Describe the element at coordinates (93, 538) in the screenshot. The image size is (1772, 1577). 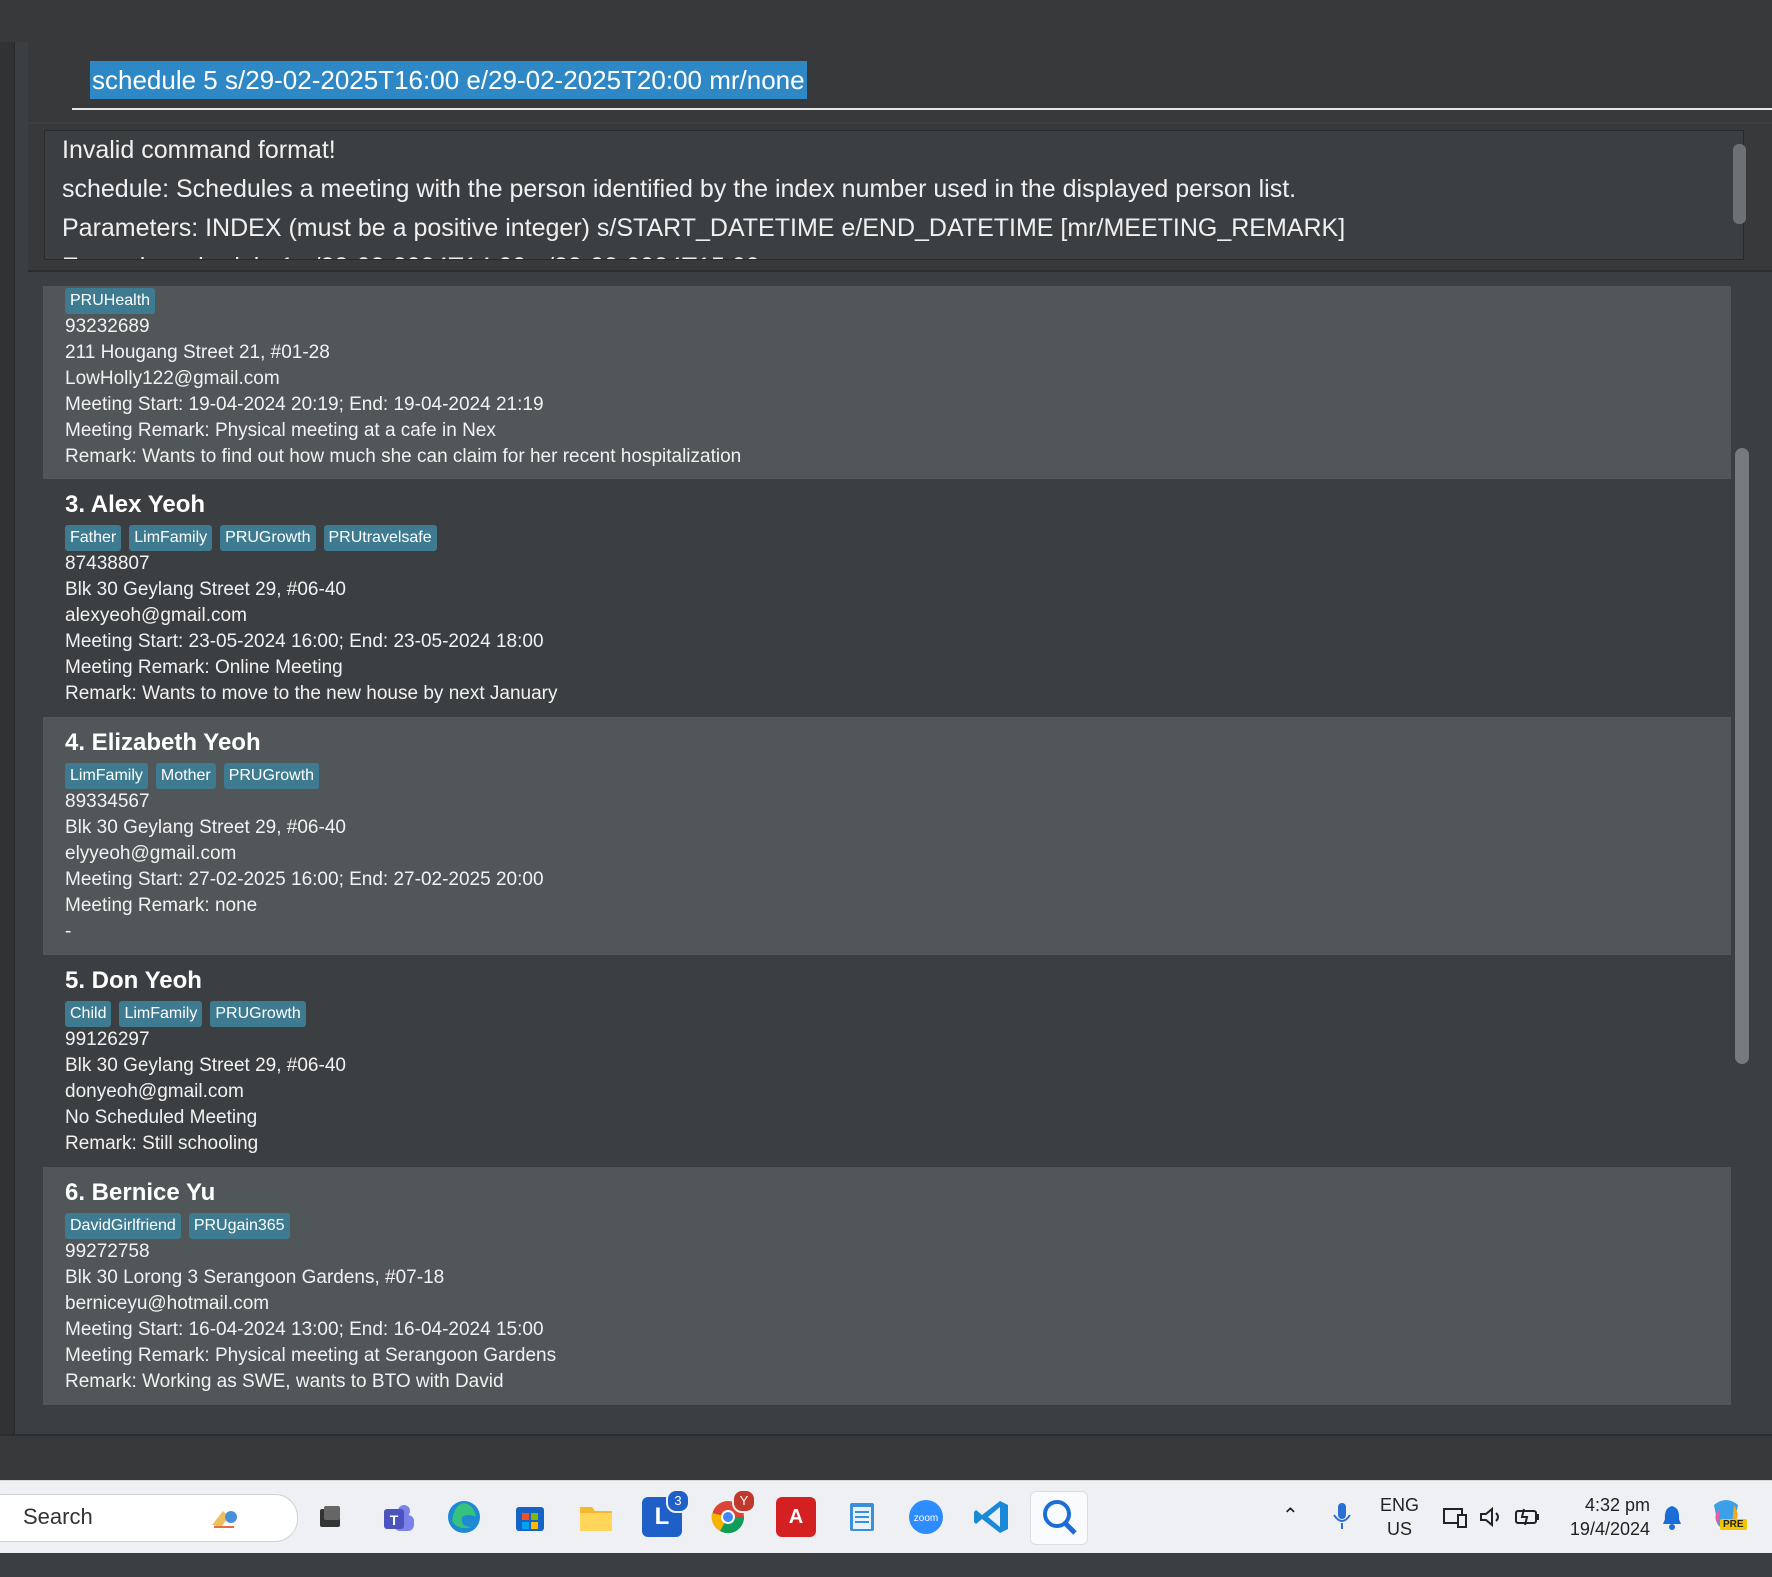
I see `tag: Father` at that location.